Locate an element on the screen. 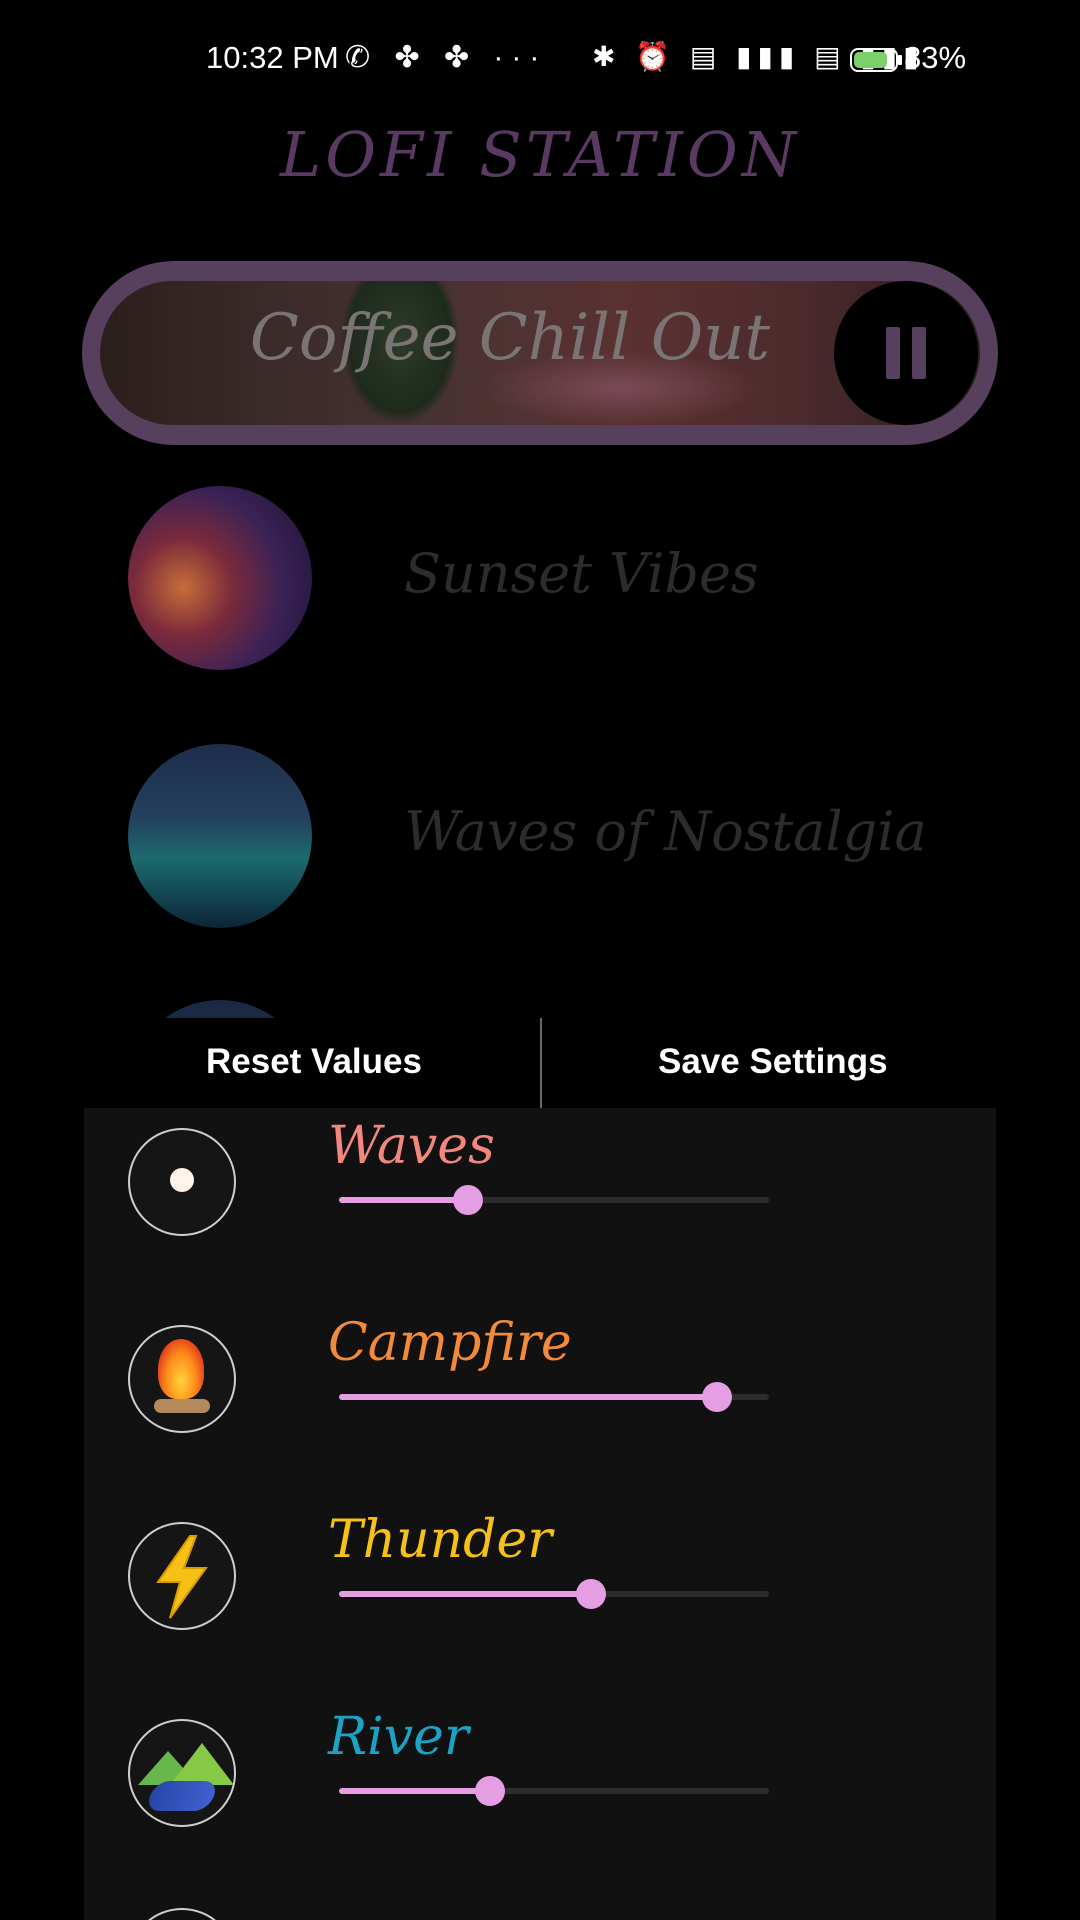 The width and height of the screenshot is (1080, 1920). track-title: Sunset Vibes is located at coordinates (581, 573).